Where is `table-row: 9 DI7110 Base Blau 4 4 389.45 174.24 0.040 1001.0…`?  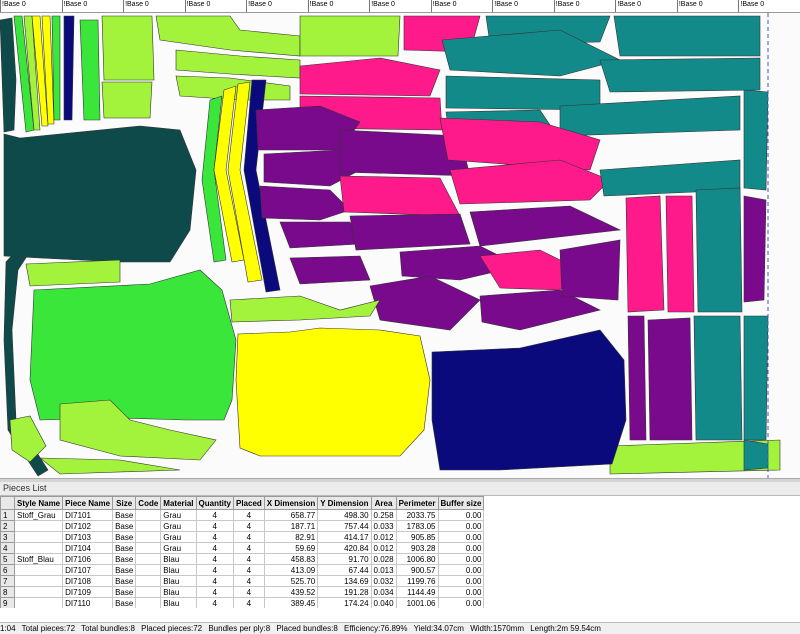 table-row: 9 DI7110 Base Blau 4 4 389.45 174.24 0.040 1001.0… is located at coordinates (242, 602).